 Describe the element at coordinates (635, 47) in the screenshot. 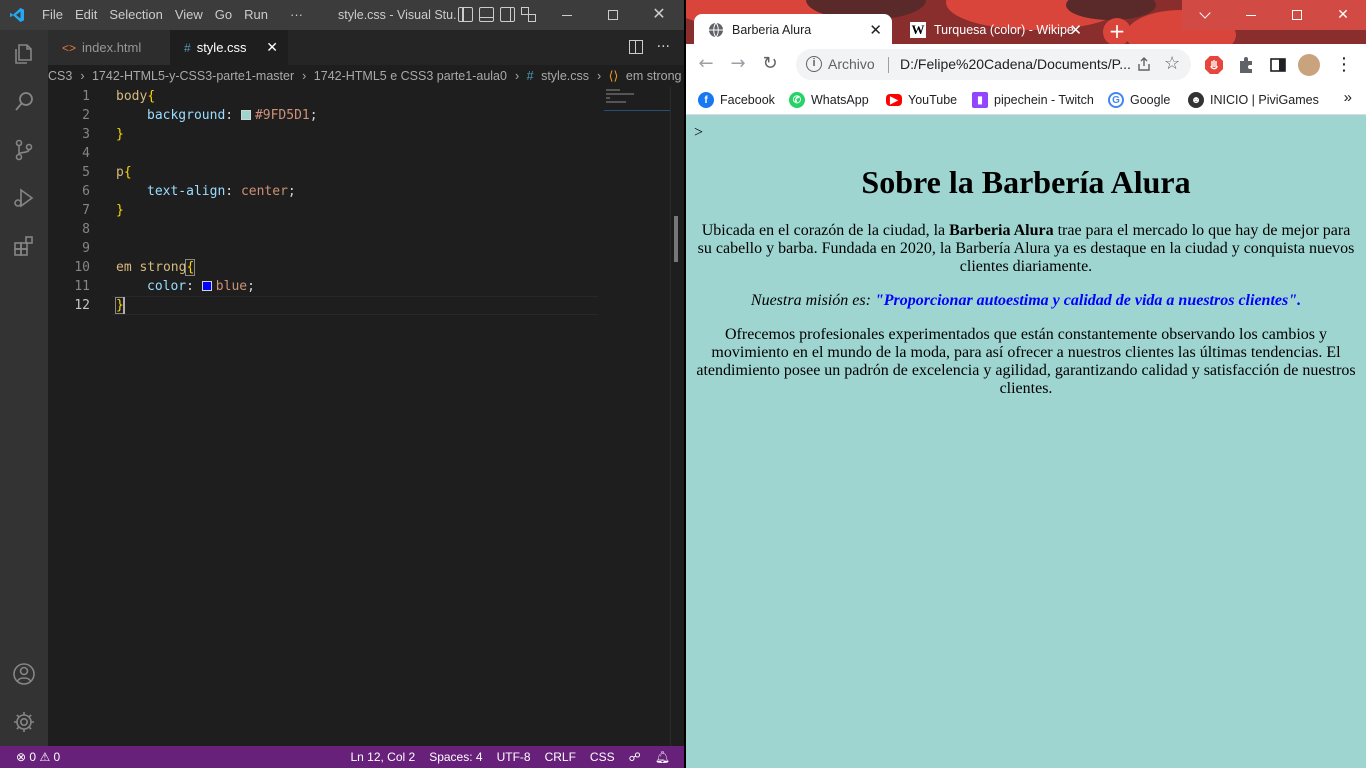

I see `split-editor-icon` at that location.